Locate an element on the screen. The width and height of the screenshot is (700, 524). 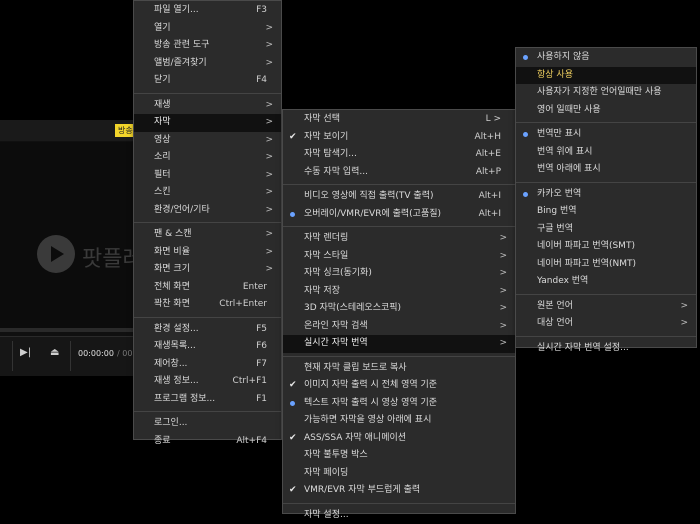
menu-item-비디오-영상에-직접-출력-tv-출력: 비디오 영상에 직접 출력(TV 출력)Alt+I is located at coordinates (399, 197).